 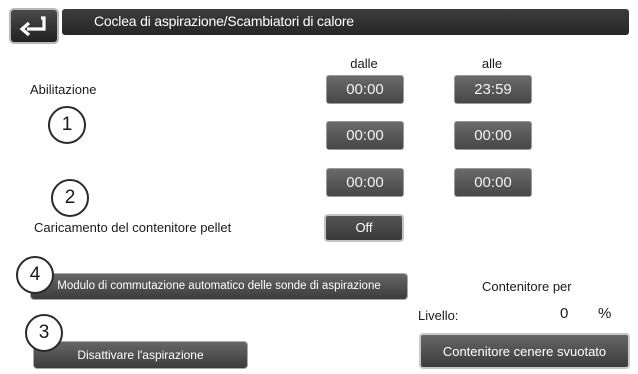 What do you see at coordinates (365, 182) in the screenshot?
I see `time-from-3: 00:00` at bounding box center [365, 182].